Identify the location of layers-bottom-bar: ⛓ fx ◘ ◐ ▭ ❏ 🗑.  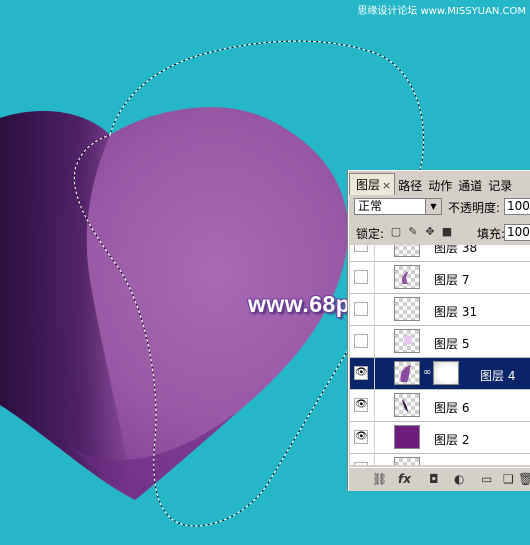
(440, 478).